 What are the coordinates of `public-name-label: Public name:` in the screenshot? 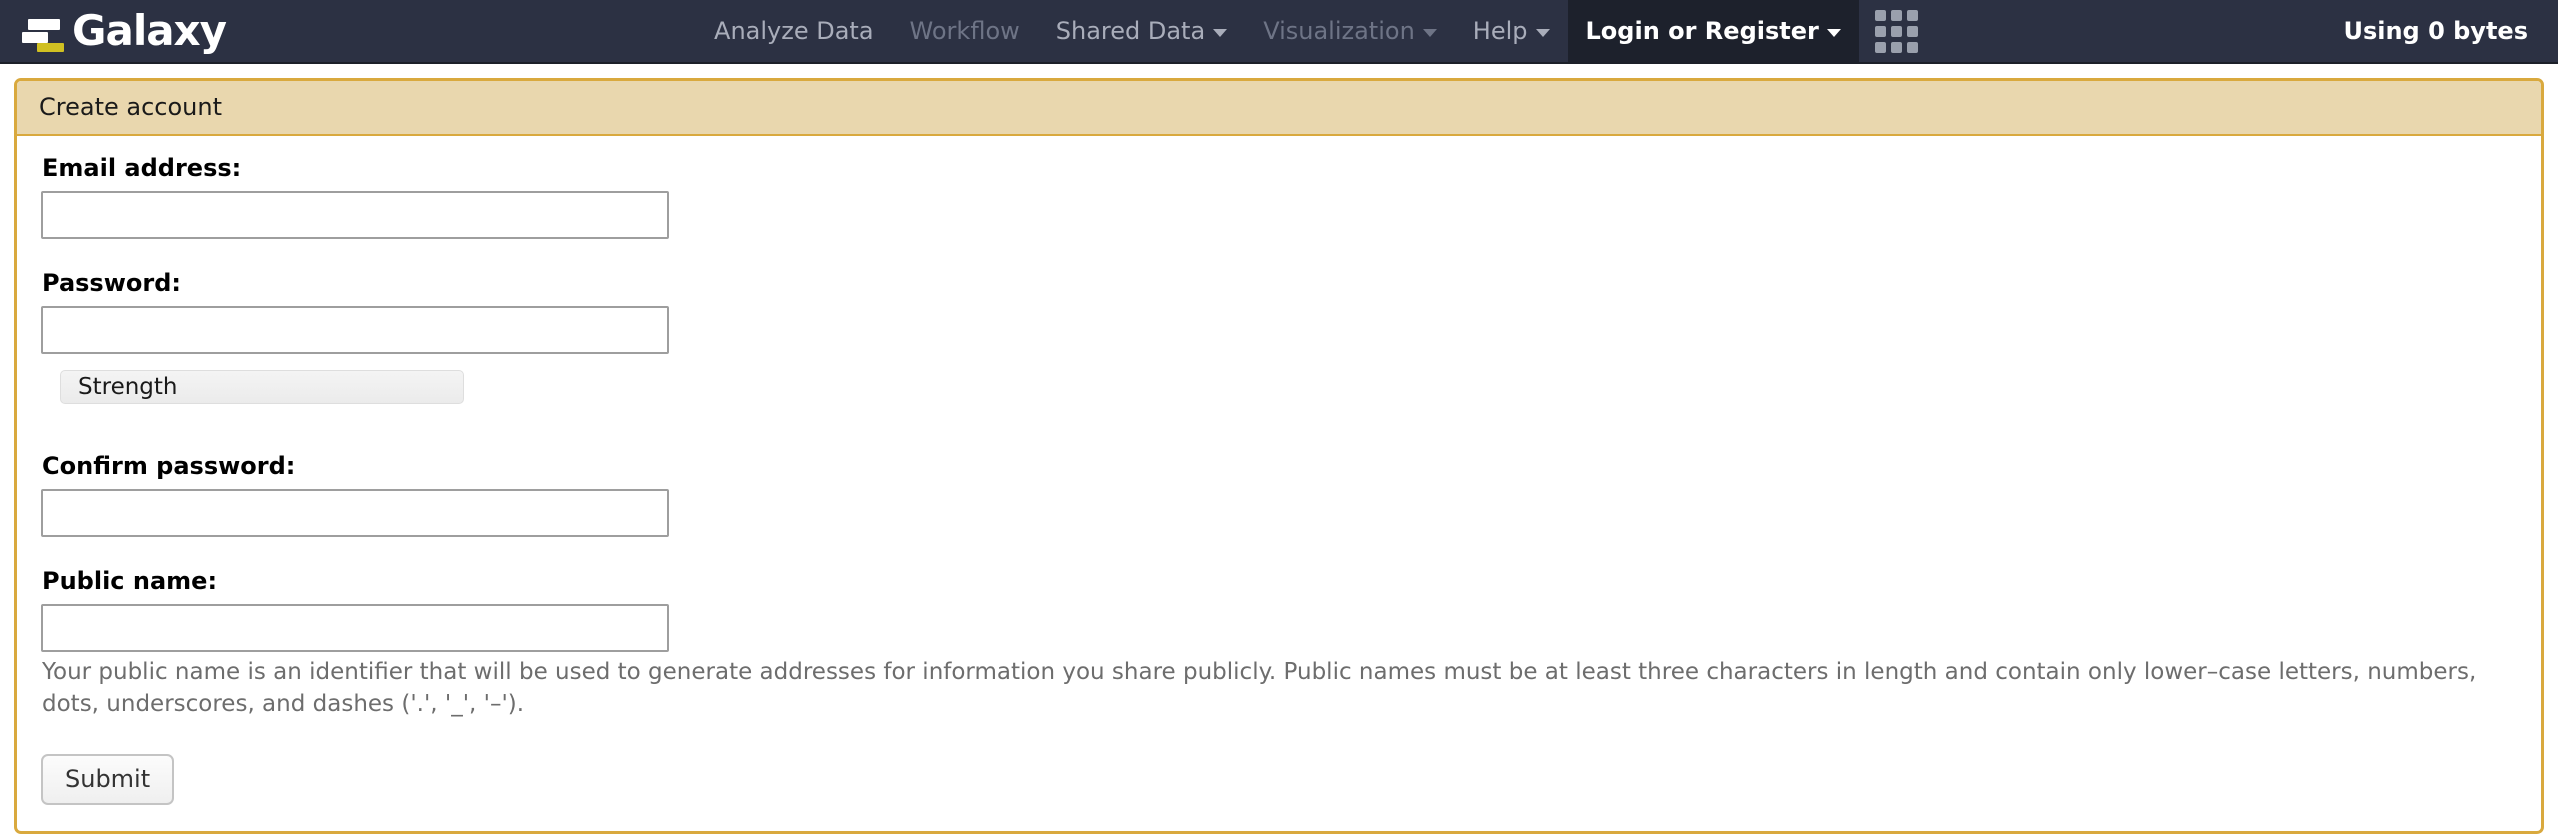 It's located at (130, 581).